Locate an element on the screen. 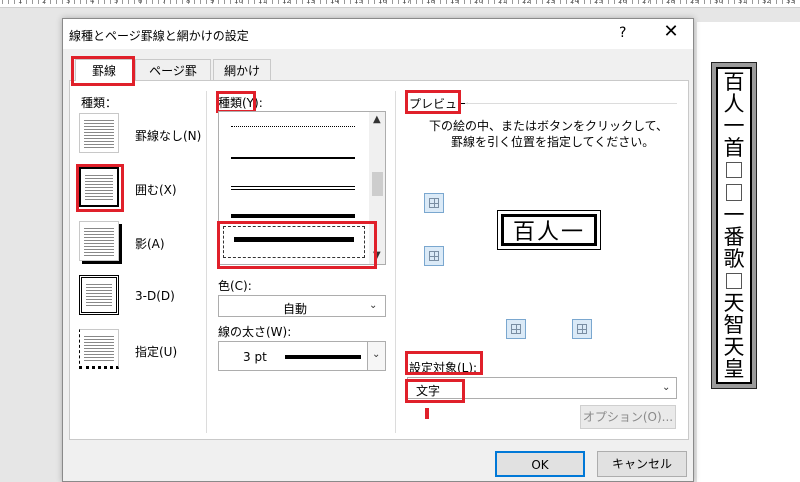 The width and height of the screenshot is (800, 482). preview-area: 百人一 is located at coordinates (549, 230).